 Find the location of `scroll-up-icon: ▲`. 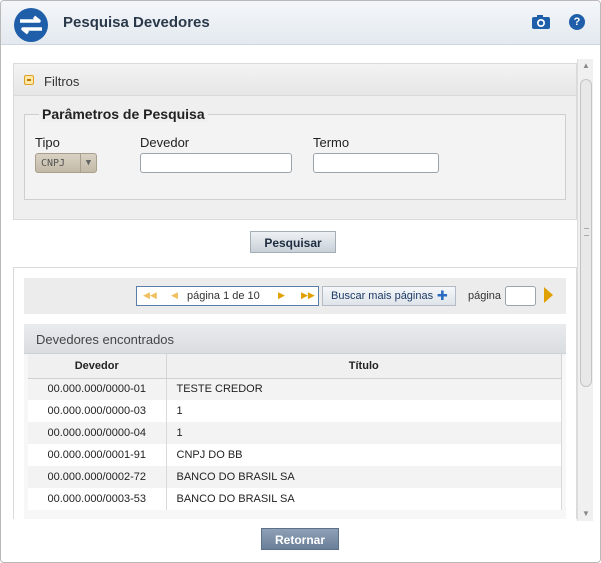

scroll-up-icon: ▲ is located at coordinates (586, 66).